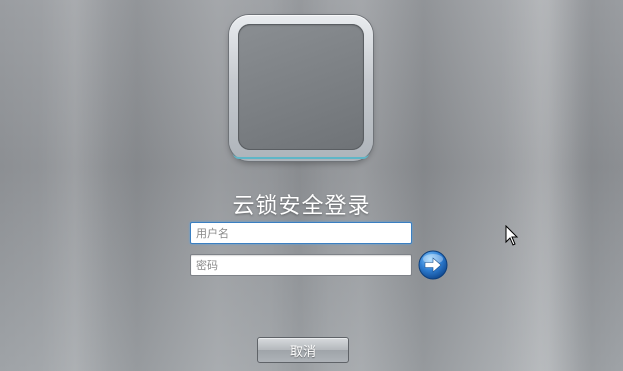 The image size is (623, 371). Describe the element at coordinates (301, 233) in the screenshot. I see `username-input` at that location.